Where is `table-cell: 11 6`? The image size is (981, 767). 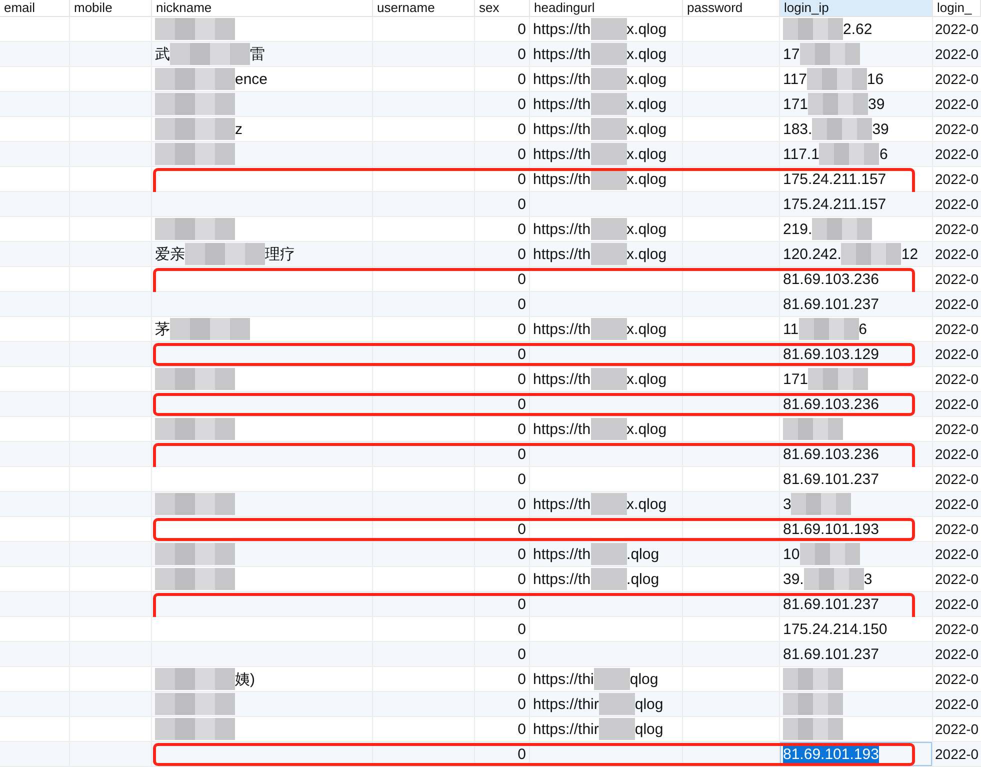
table-cell: 11 6 is located at coordinates (856, 329).